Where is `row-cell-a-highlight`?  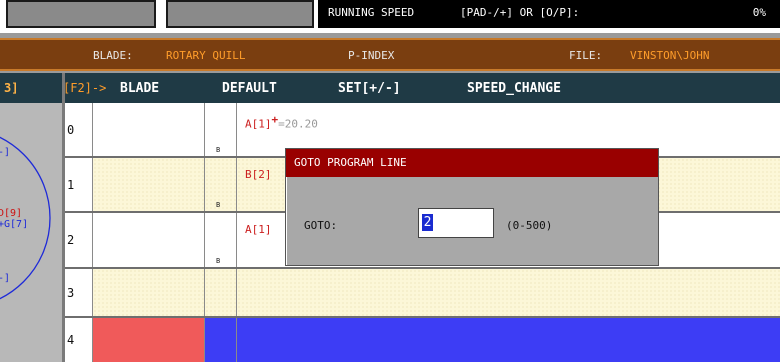
row-cell-a-highlight is located at coordinates (149, 340).